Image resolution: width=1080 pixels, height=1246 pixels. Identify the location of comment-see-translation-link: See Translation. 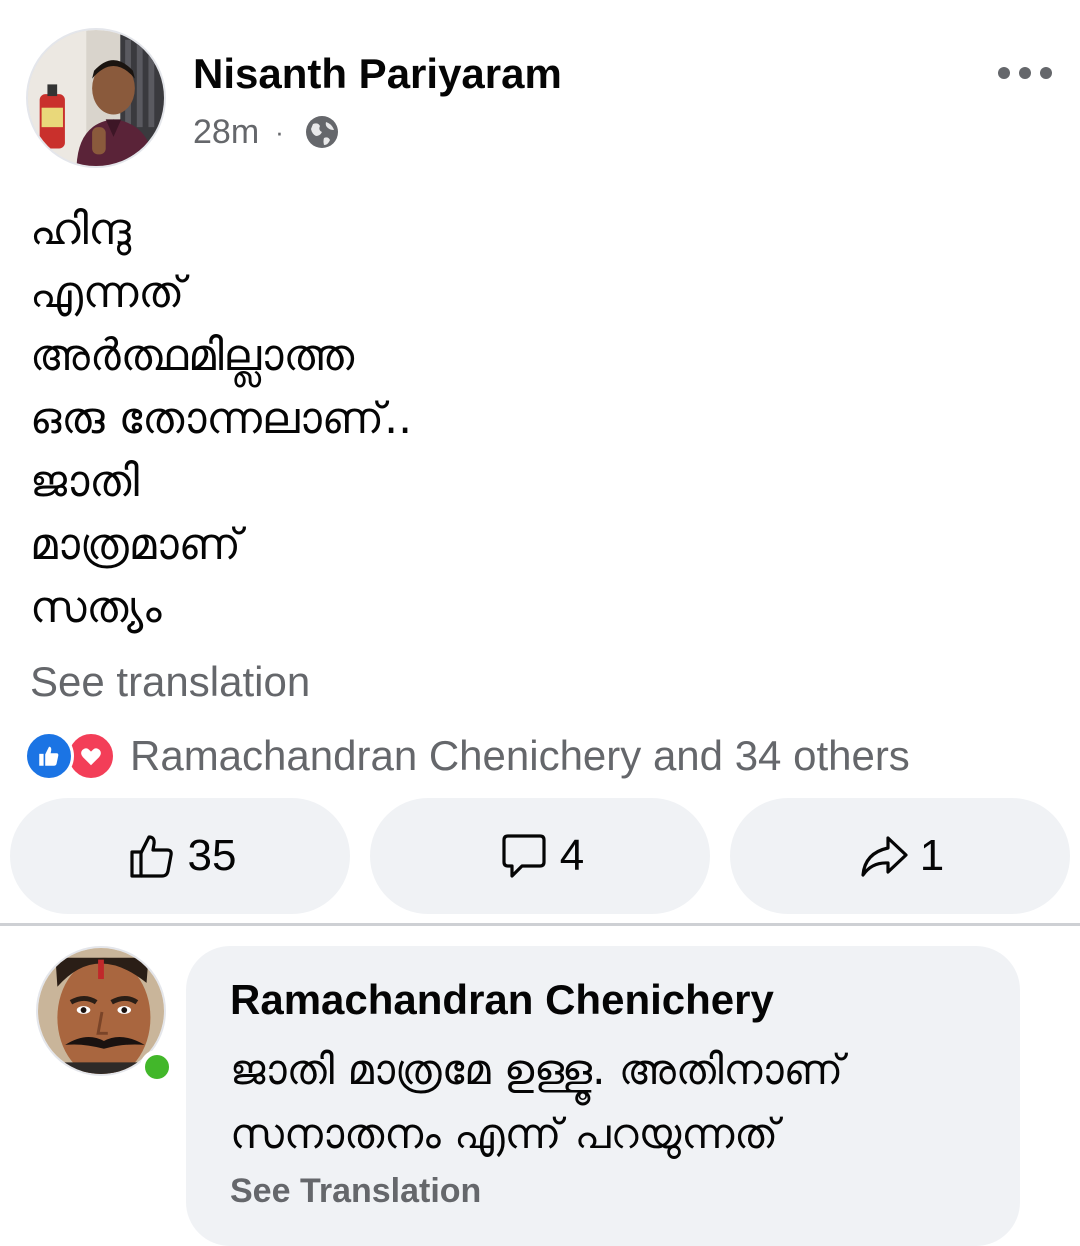
(355, 1191).